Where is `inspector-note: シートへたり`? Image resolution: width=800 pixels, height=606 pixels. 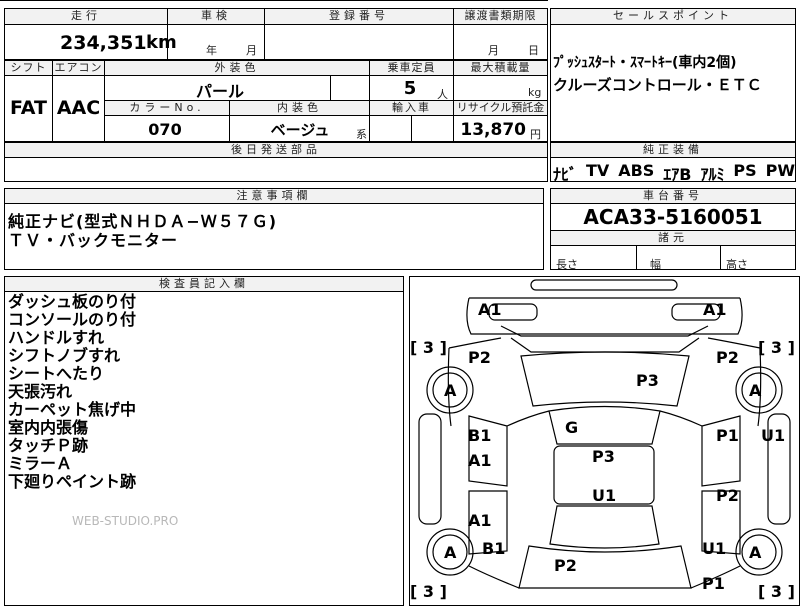
inspector-note: シートへたり is located at coordinates (56, 373).